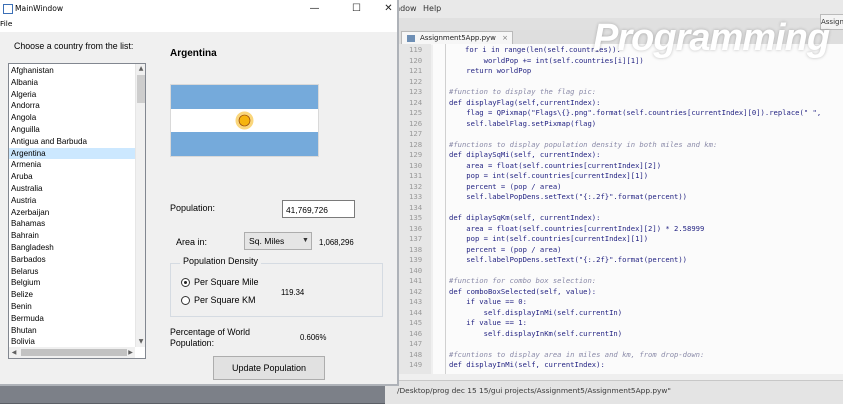  Describe the element at coordinates (527, 364) in the screenshot. I see `code-line: def displayInMi(self, currentIndex):` at that location.